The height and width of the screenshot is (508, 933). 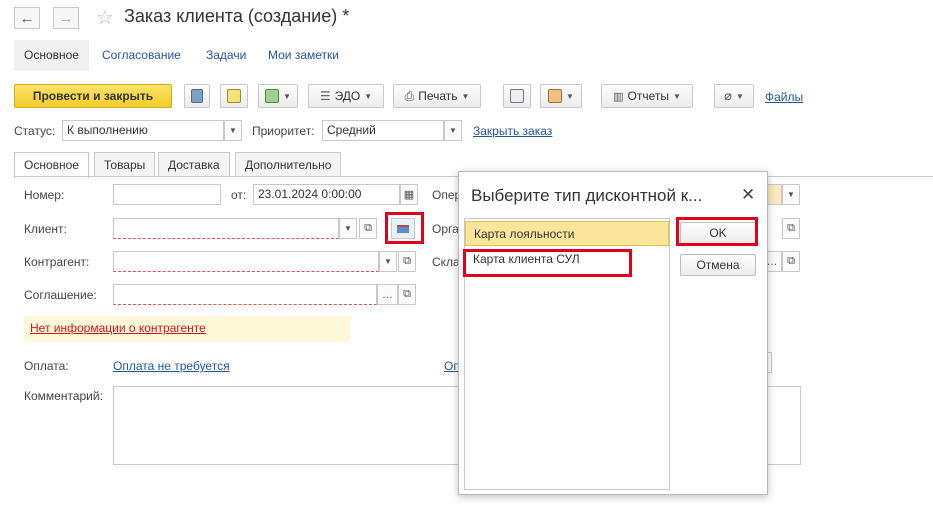 I want to click on client-open-button: ⧉, so click(x=368, y=228).